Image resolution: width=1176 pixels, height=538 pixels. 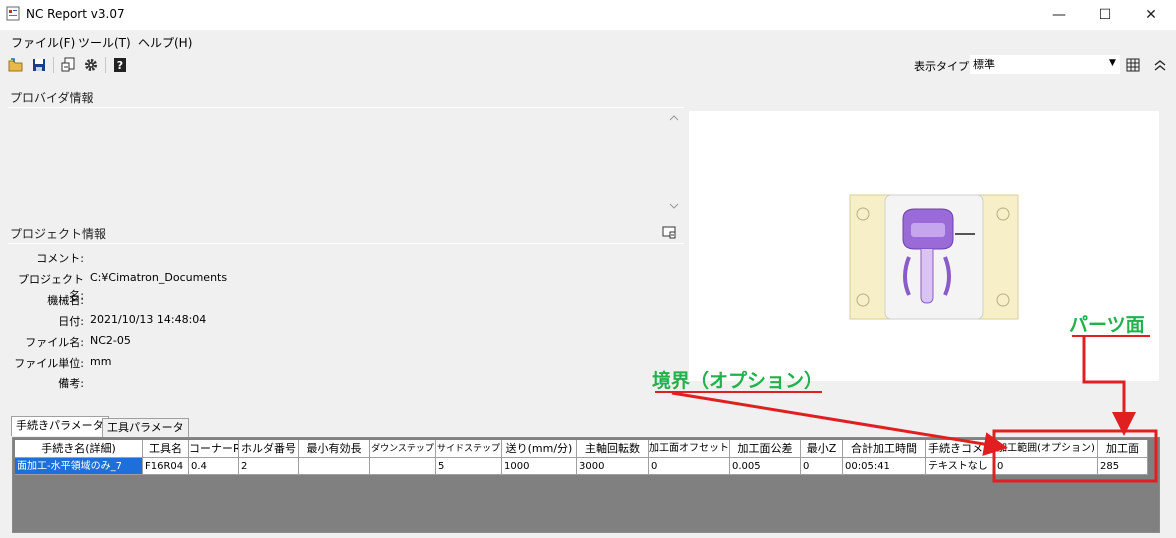 What do you see at coordinates (674, 162) in the screenshot?
I see `provider-scrollbar` at bounding box center [674, 162].